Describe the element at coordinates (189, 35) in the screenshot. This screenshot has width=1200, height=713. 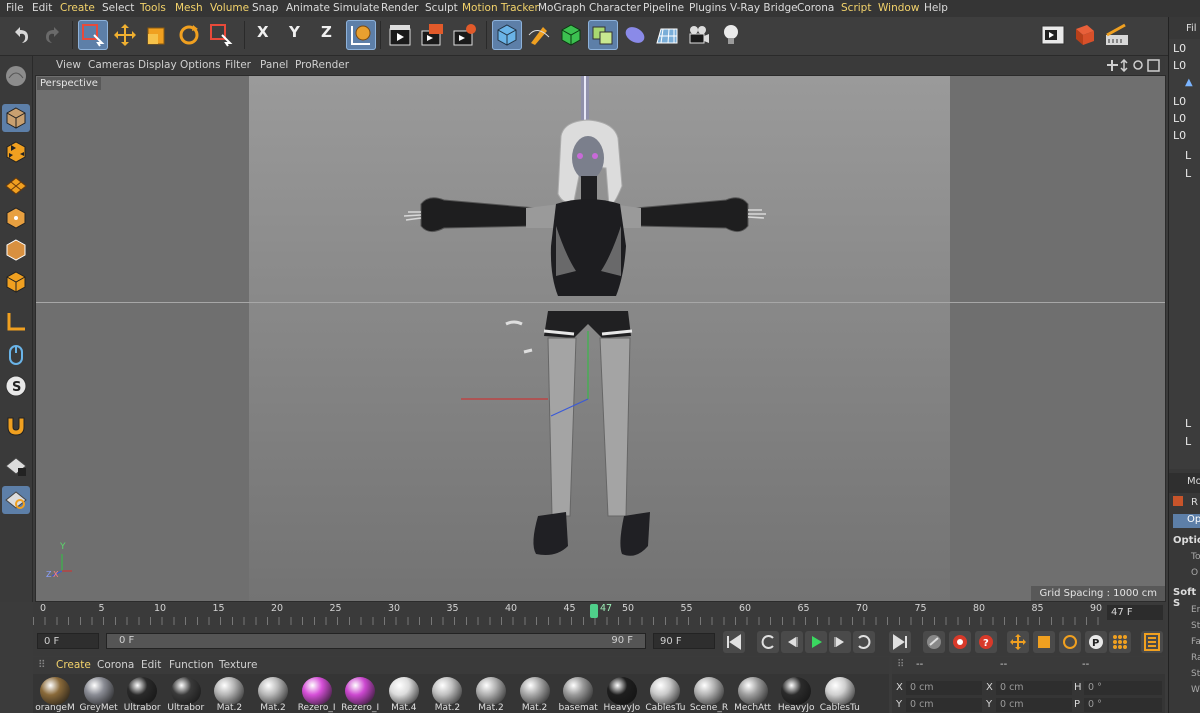
I see `rotate-icon` at that location.